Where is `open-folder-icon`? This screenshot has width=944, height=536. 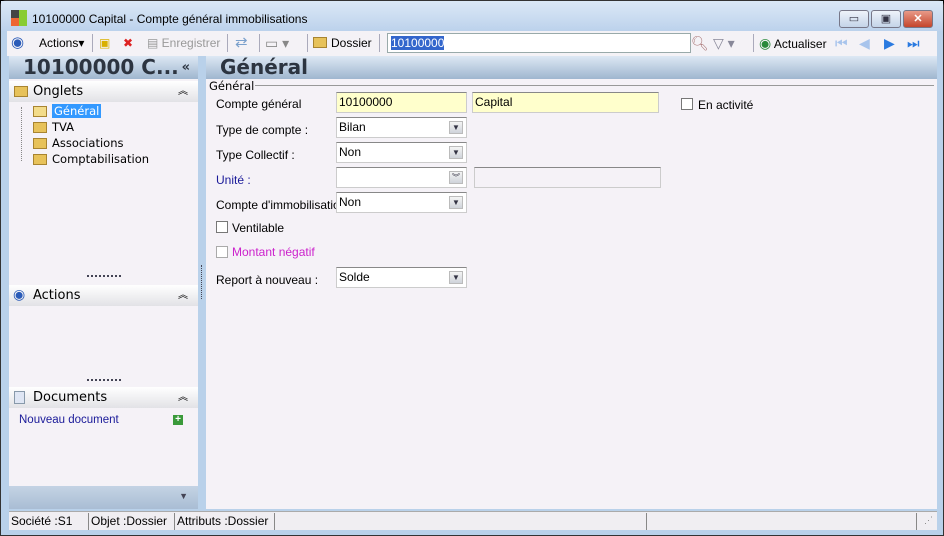 open-folder-icon is located at coordinates (40, 111).